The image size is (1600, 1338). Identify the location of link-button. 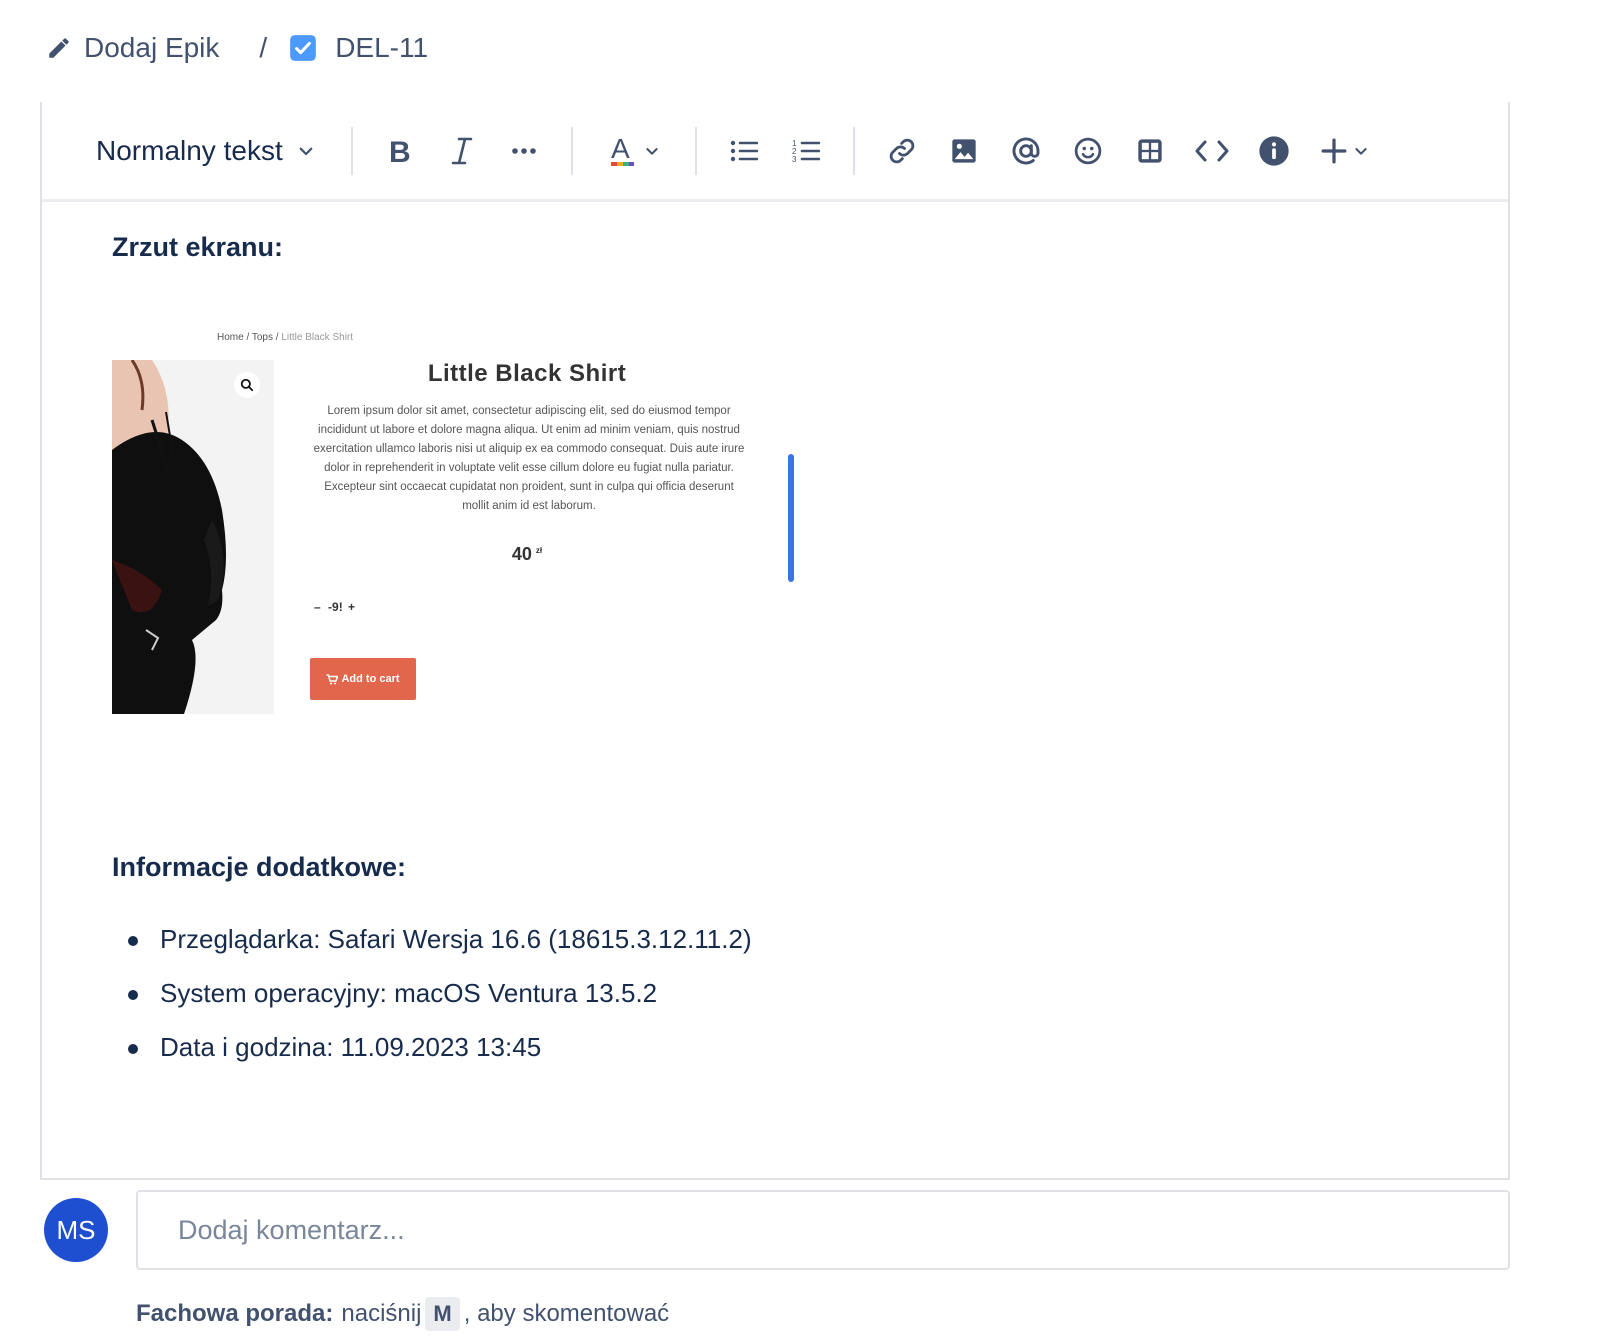
(902, 151).